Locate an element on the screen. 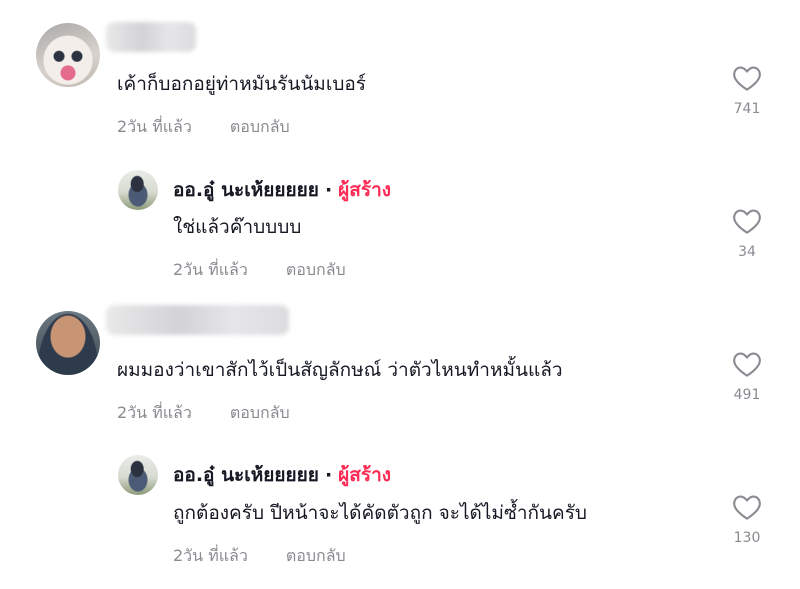 This screenshot has height=589, width=800. comment-text: เค้าก็บอกอยู่ท่าหมันรันนัมเบอร์ is located at coordinates (242, 84).